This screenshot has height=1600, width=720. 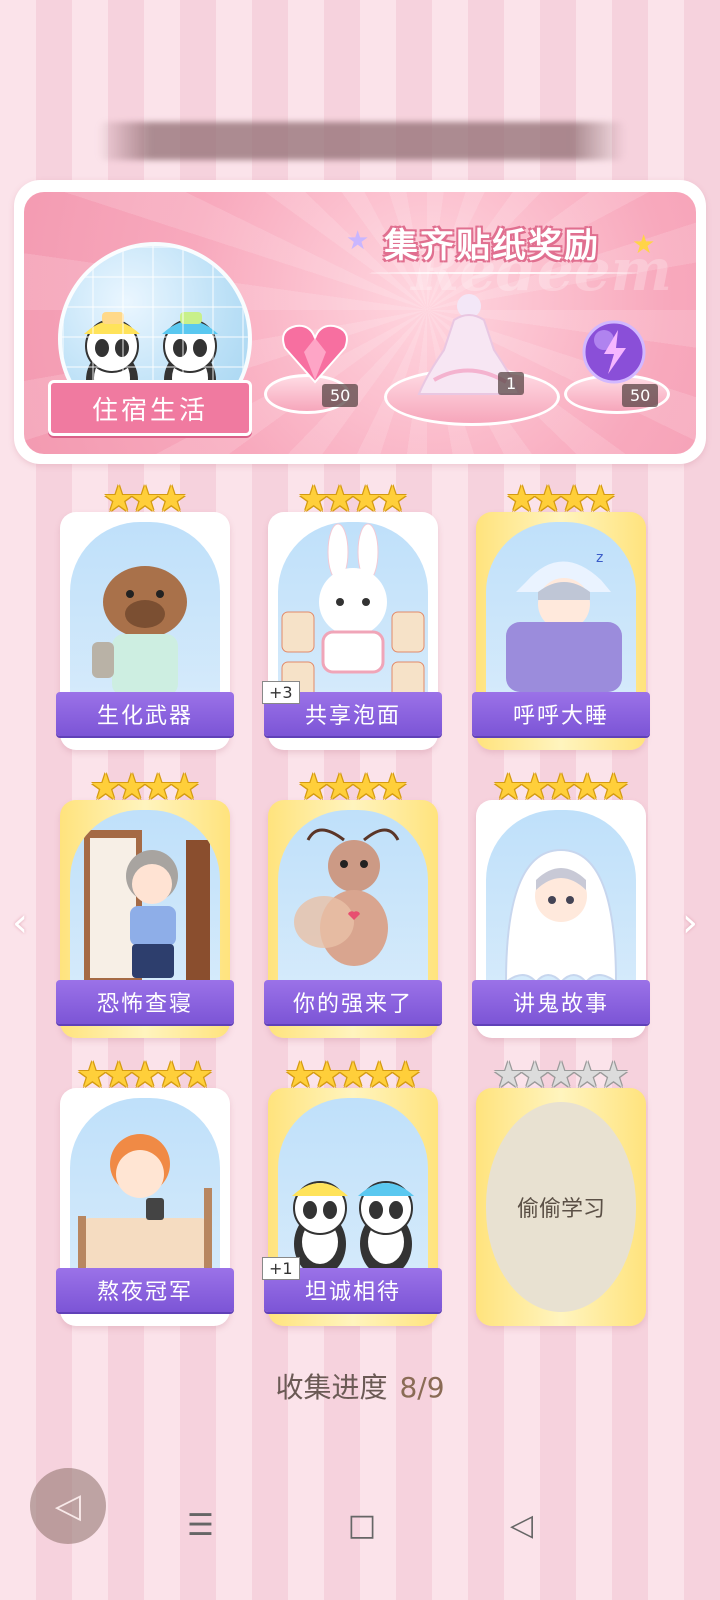 What do you see at coordinates (281, 692) in the screenshot?
I see `duplicate-count-badge: +3` at bounding box center [281, 692].